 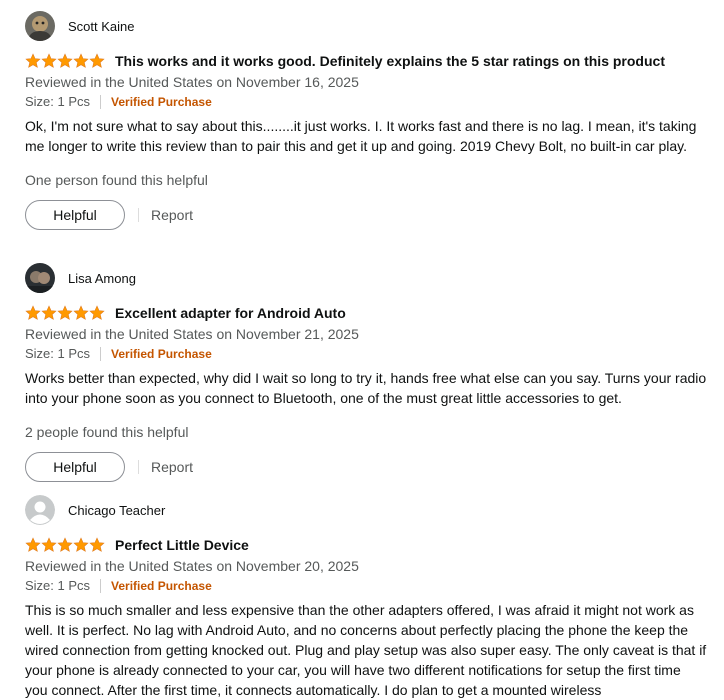 I want to click on review-title: Perfect Little Device, so click(x=182, y=545).